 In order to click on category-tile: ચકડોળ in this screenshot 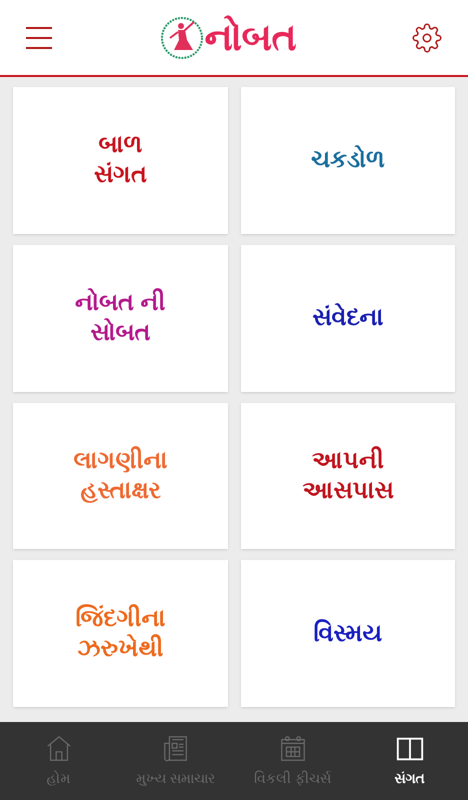, I will do `click(347, 160)`.